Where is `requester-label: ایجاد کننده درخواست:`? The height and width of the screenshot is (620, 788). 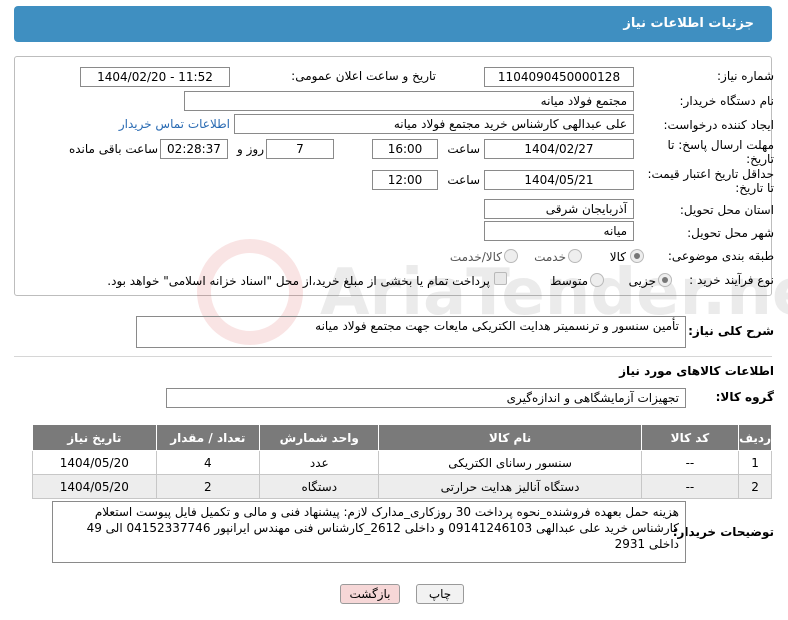 requester-label: ایجاد کننده درخواست: is located at coordinates (718, 125).